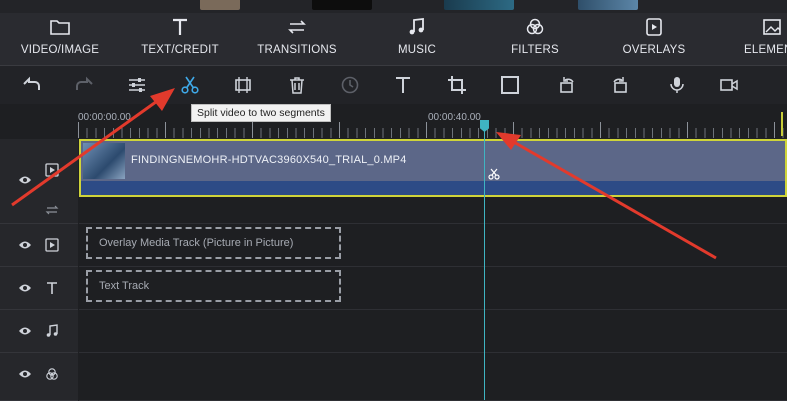 This screenshot has height=401, width=787. I want to click on duration-button, so click(350, 85).